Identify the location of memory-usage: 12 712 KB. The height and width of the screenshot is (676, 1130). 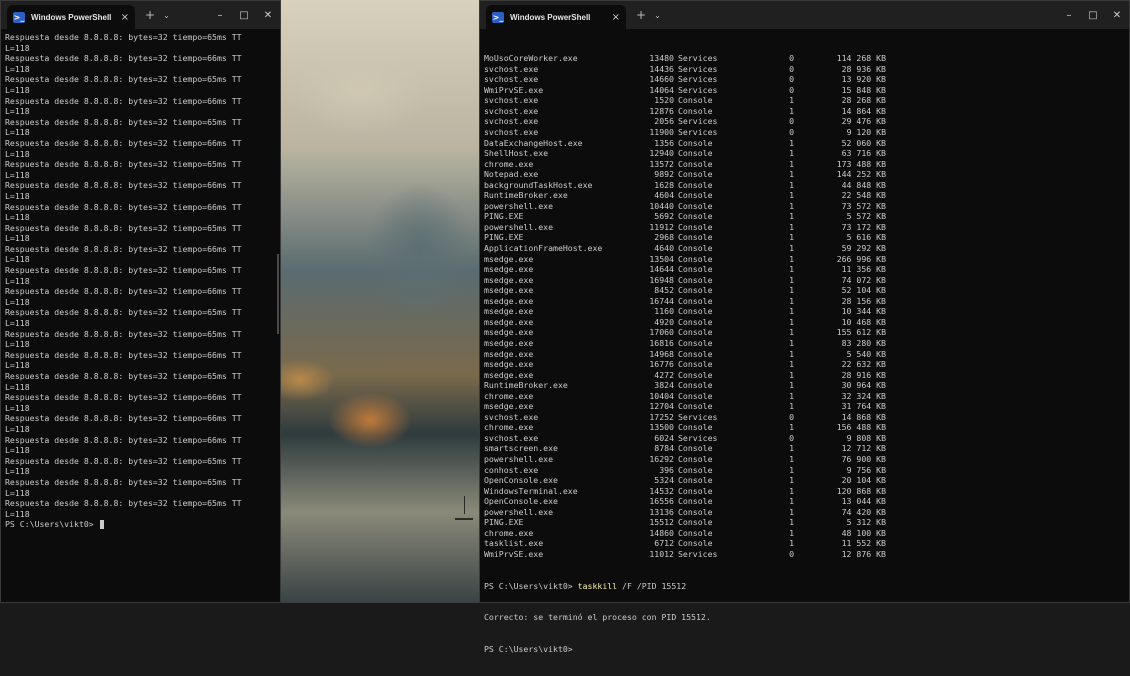
(863, 448).